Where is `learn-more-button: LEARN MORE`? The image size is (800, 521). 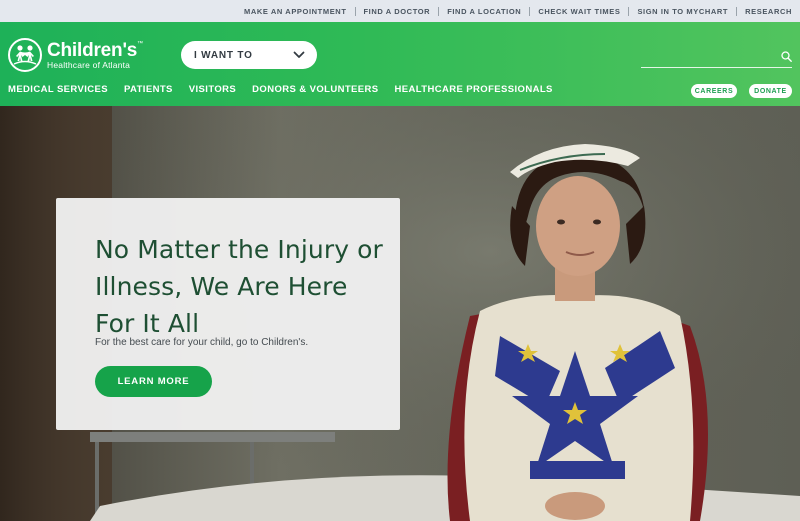
learn-more-button: LEARN MORE is located at coordinates (153, 381).